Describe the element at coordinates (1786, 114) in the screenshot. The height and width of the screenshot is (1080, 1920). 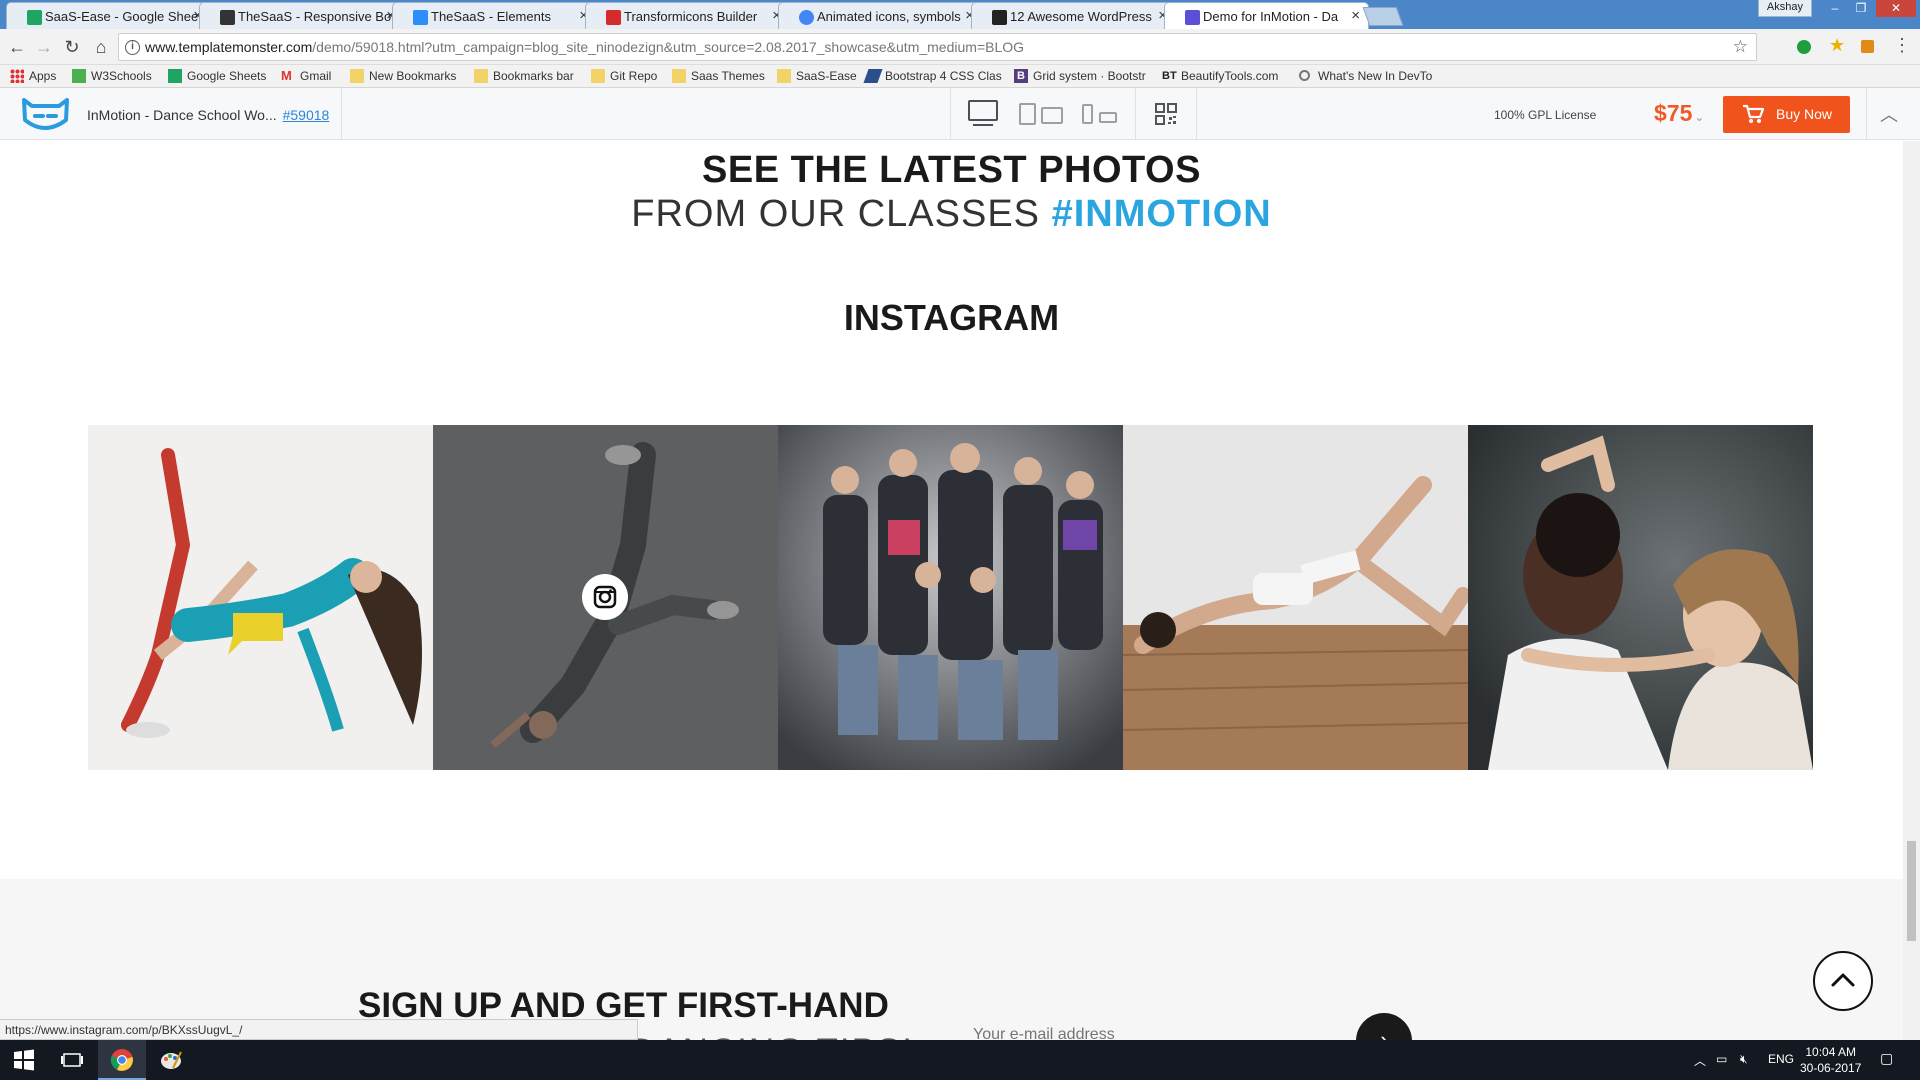
I see `buy-now-button: Buy Now` at that location.